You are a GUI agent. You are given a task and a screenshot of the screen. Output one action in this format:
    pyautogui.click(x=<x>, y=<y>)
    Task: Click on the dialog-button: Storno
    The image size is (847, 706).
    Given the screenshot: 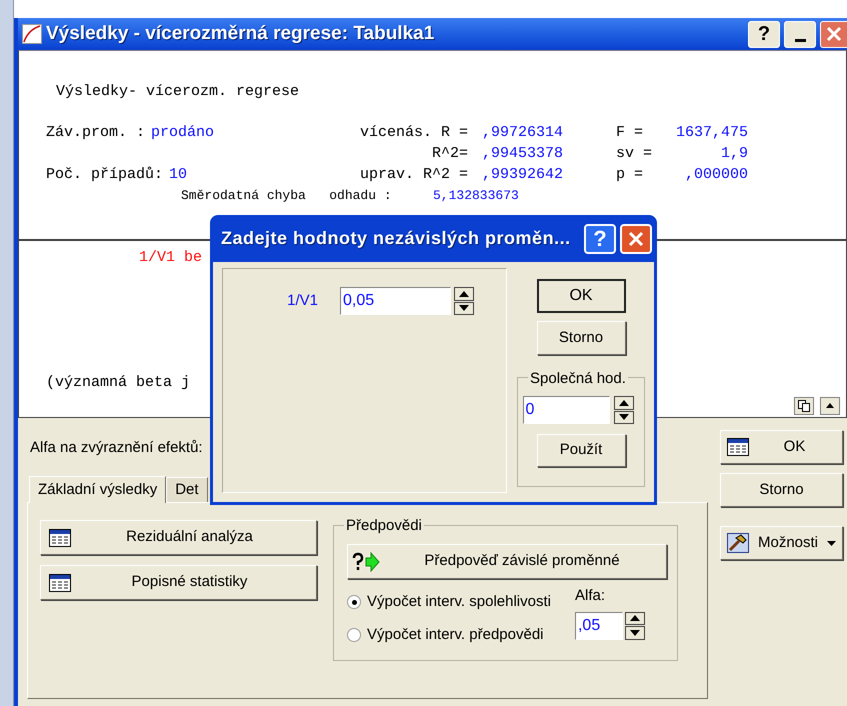 What is the action you would take?
    pyautogui.click(x=781, y=490)
    